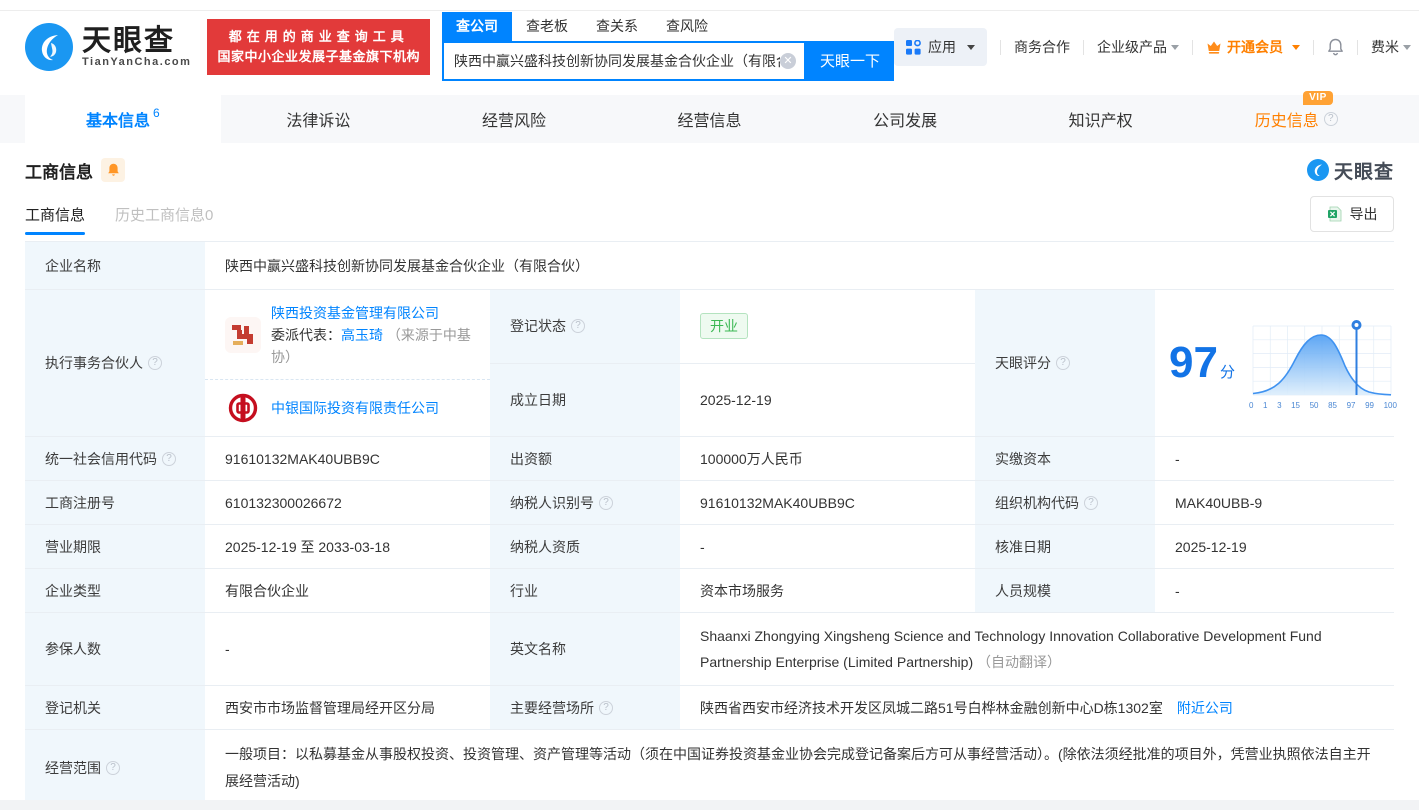 The width and height of the screenshot is (1419, 810). Describe the element at coordinates (355, 408) in the screenshot. I see `partner2-name-link: 中银国际投资有限责任公司` at that location.